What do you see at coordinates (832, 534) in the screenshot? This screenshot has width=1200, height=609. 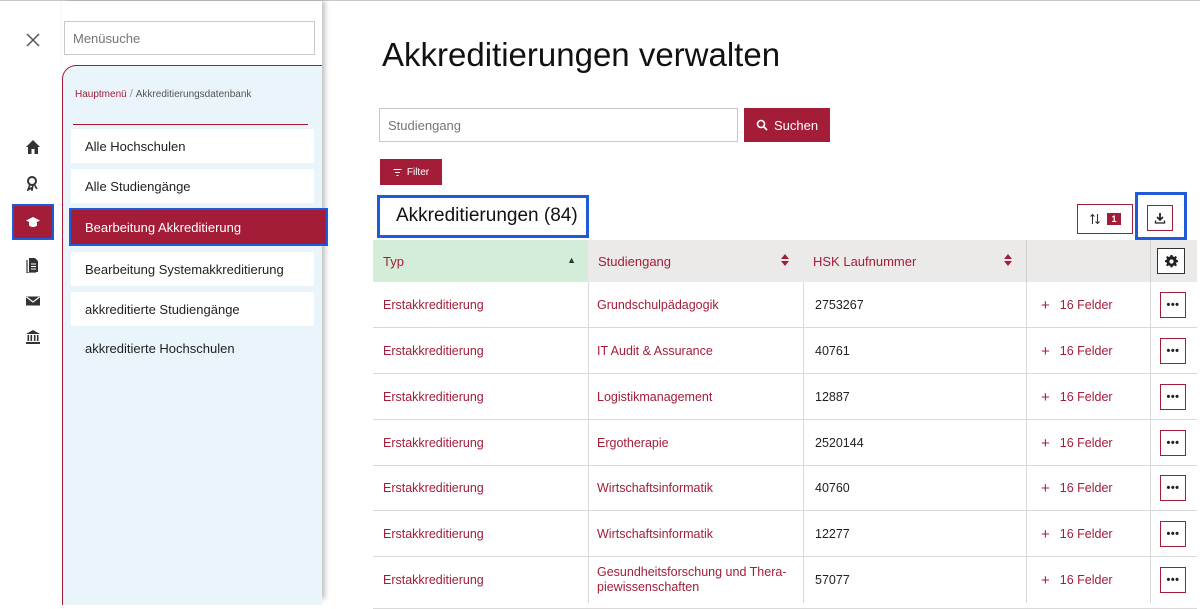 I see `cell-hsk-laufnummer: 12277` at bounding box center [832, 534].